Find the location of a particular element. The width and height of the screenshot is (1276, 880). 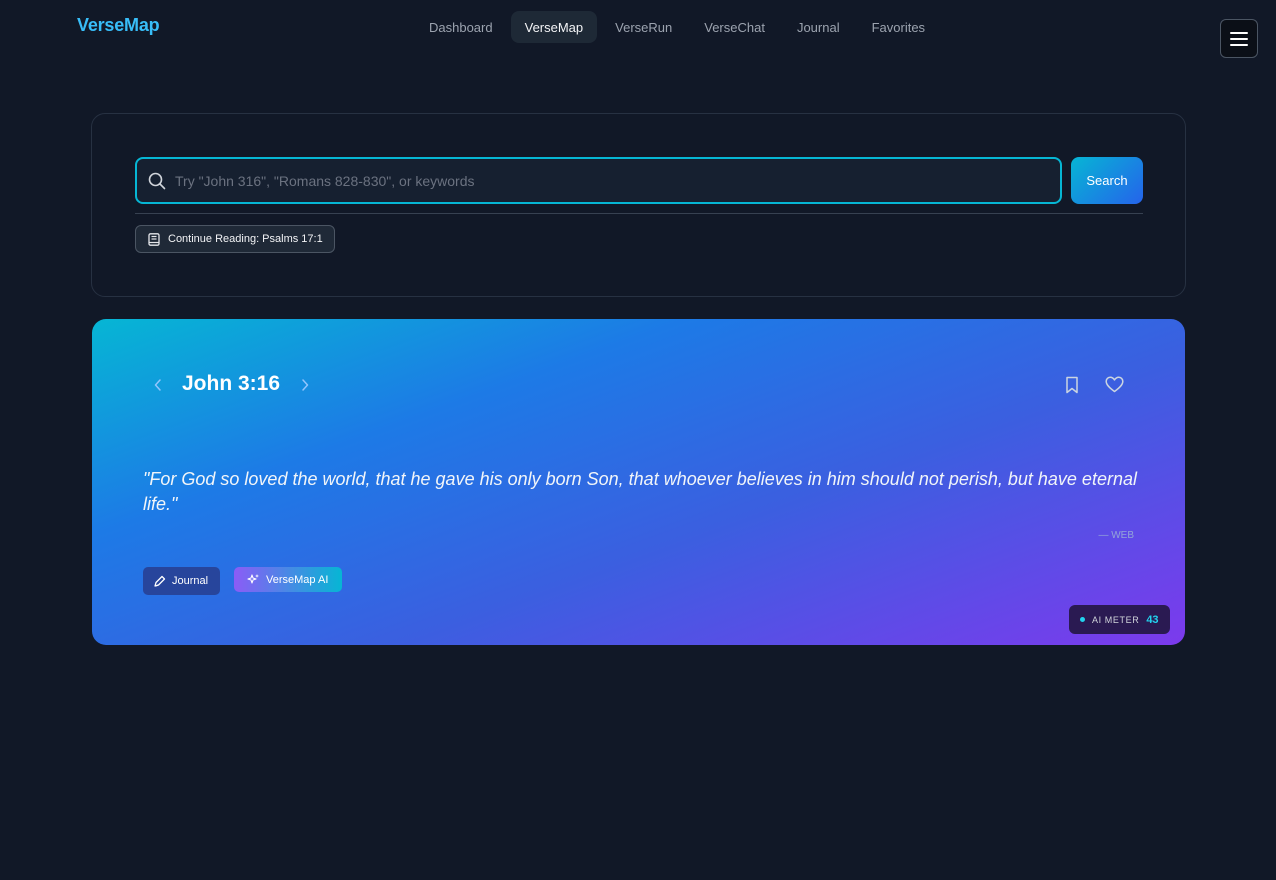

search-input is located at coordinates (617, 180).